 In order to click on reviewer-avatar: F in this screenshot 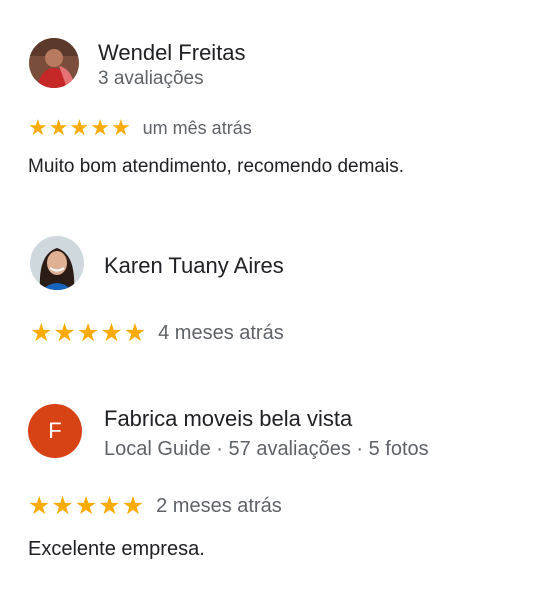, I will do `click(55, 431)`.